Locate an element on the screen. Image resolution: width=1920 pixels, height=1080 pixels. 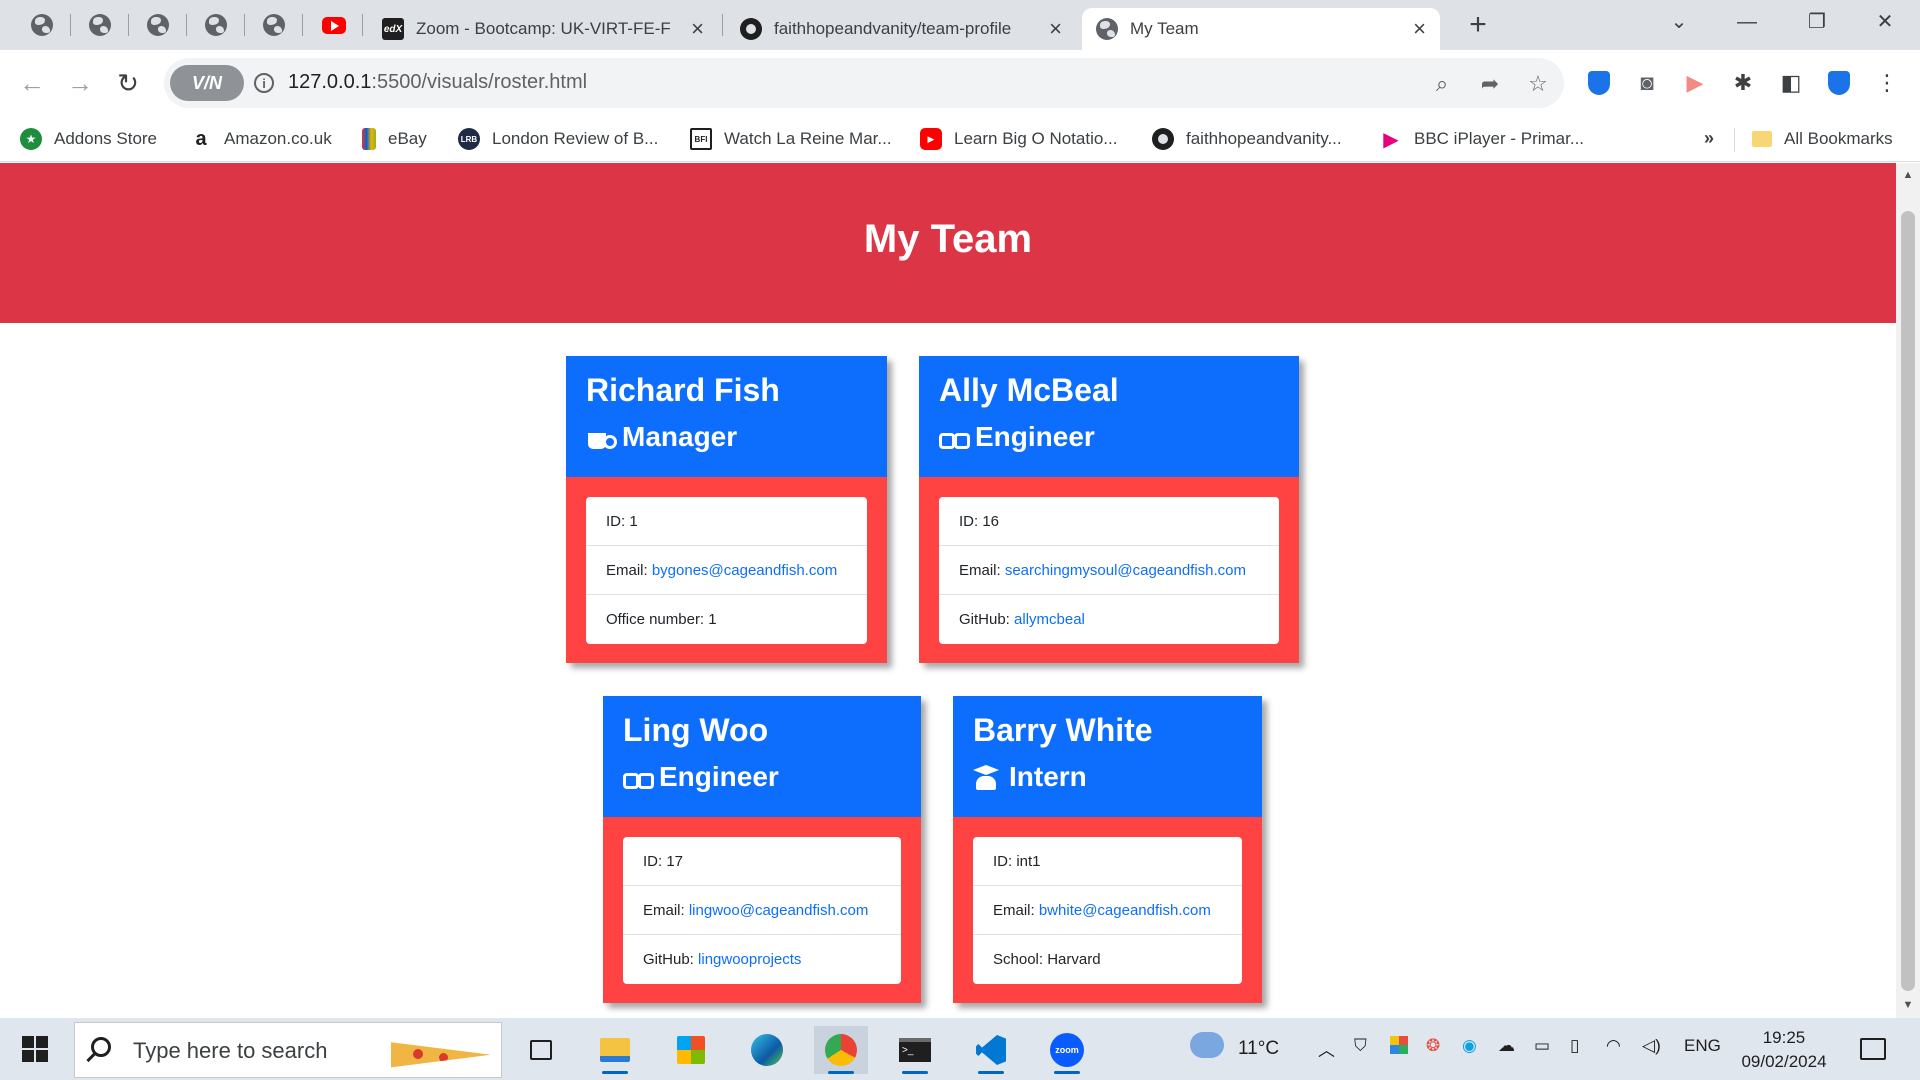
github-icon is located at coordinates (1163, 139).